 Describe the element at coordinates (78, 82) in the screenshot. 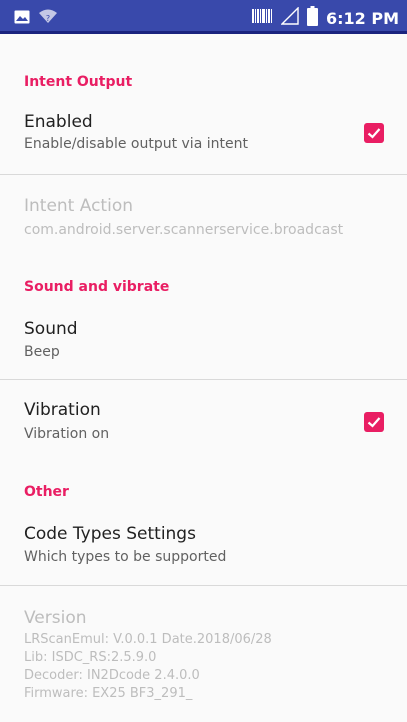

I see `section-header-intent-output: Intent Output` at that location.